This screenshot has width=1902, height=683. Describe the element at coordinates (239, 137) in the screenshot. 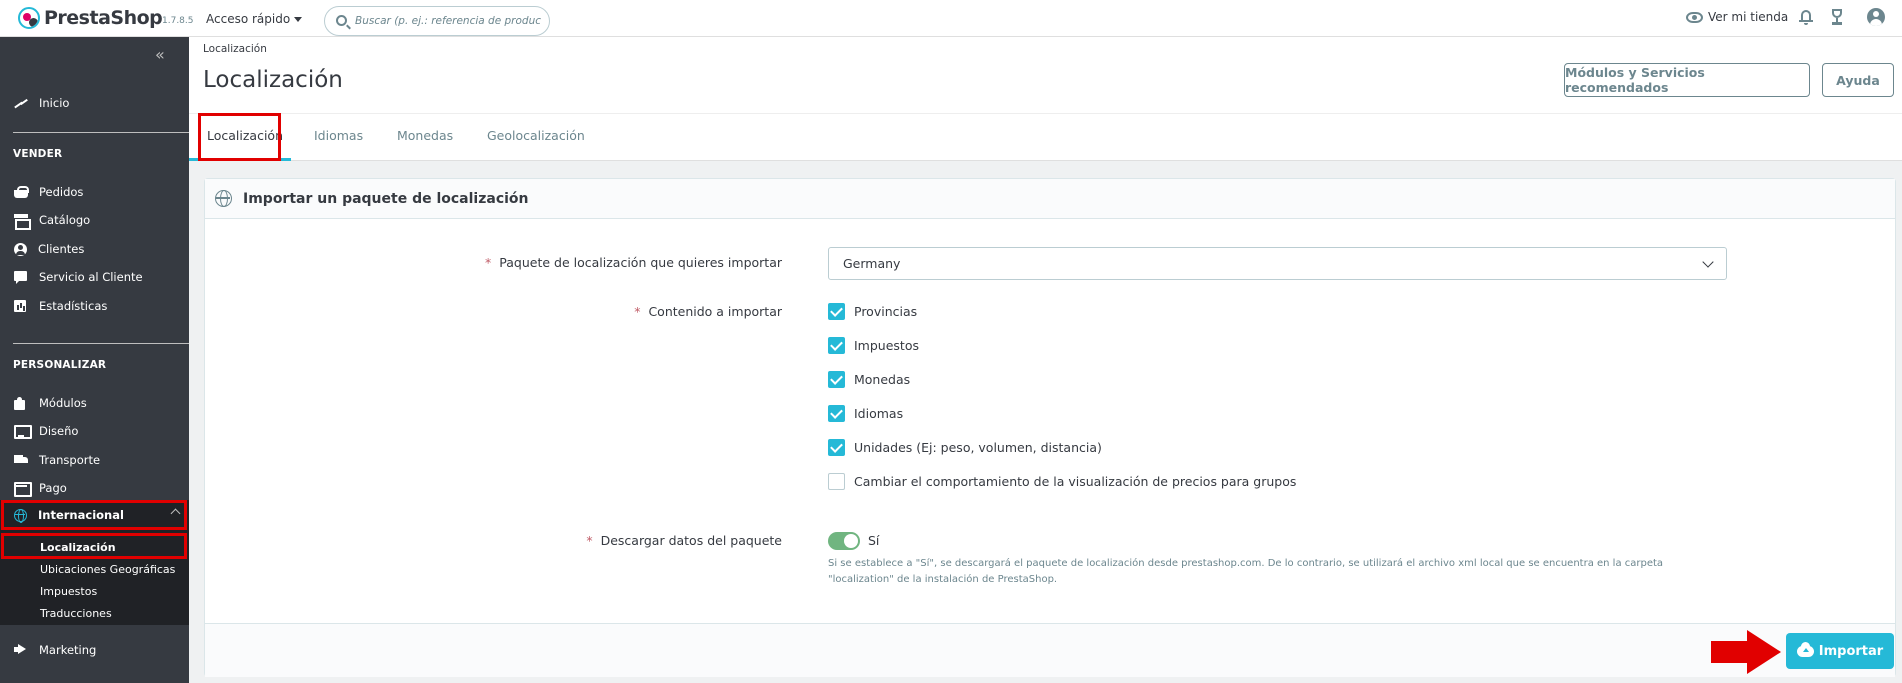

I see `highlight-box-tab` at that location.